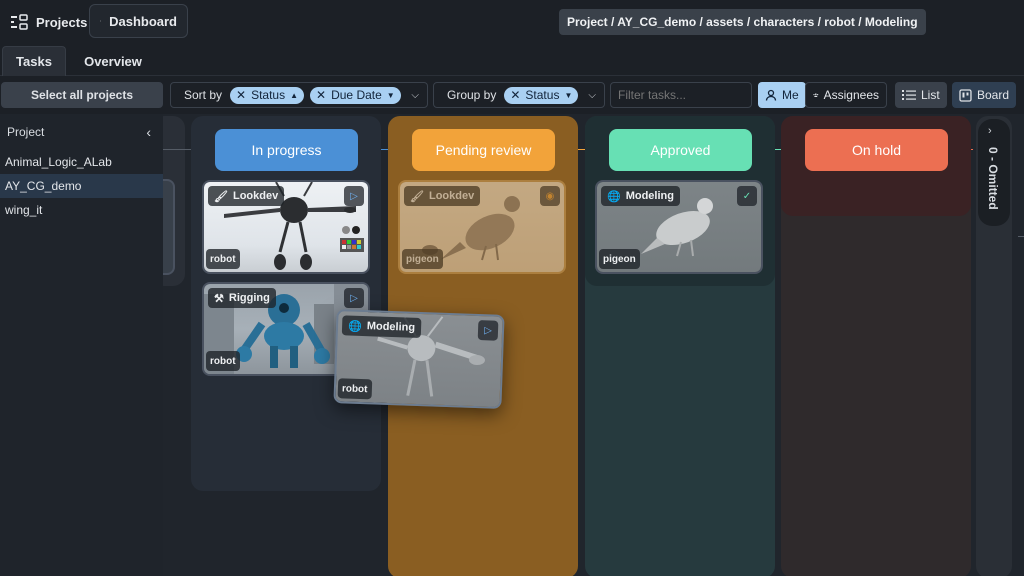 The height and width of the screenshot is (576, 1024). I want to click on assignees-label: Assignees, so click(851, 95).